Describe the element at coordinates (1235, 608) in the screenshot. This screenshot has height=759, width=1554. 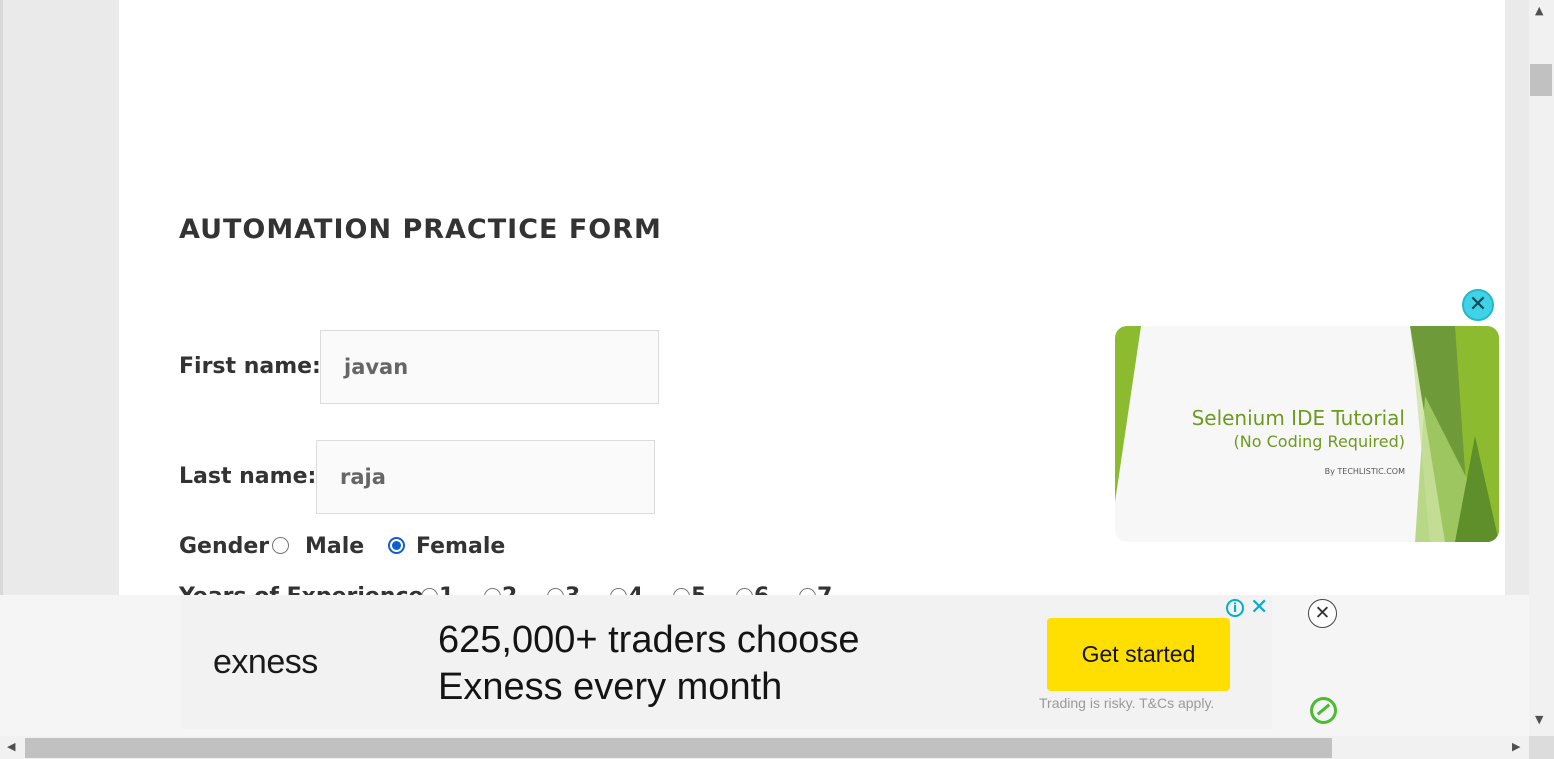
I see `ad-info-icon: i` at that location.